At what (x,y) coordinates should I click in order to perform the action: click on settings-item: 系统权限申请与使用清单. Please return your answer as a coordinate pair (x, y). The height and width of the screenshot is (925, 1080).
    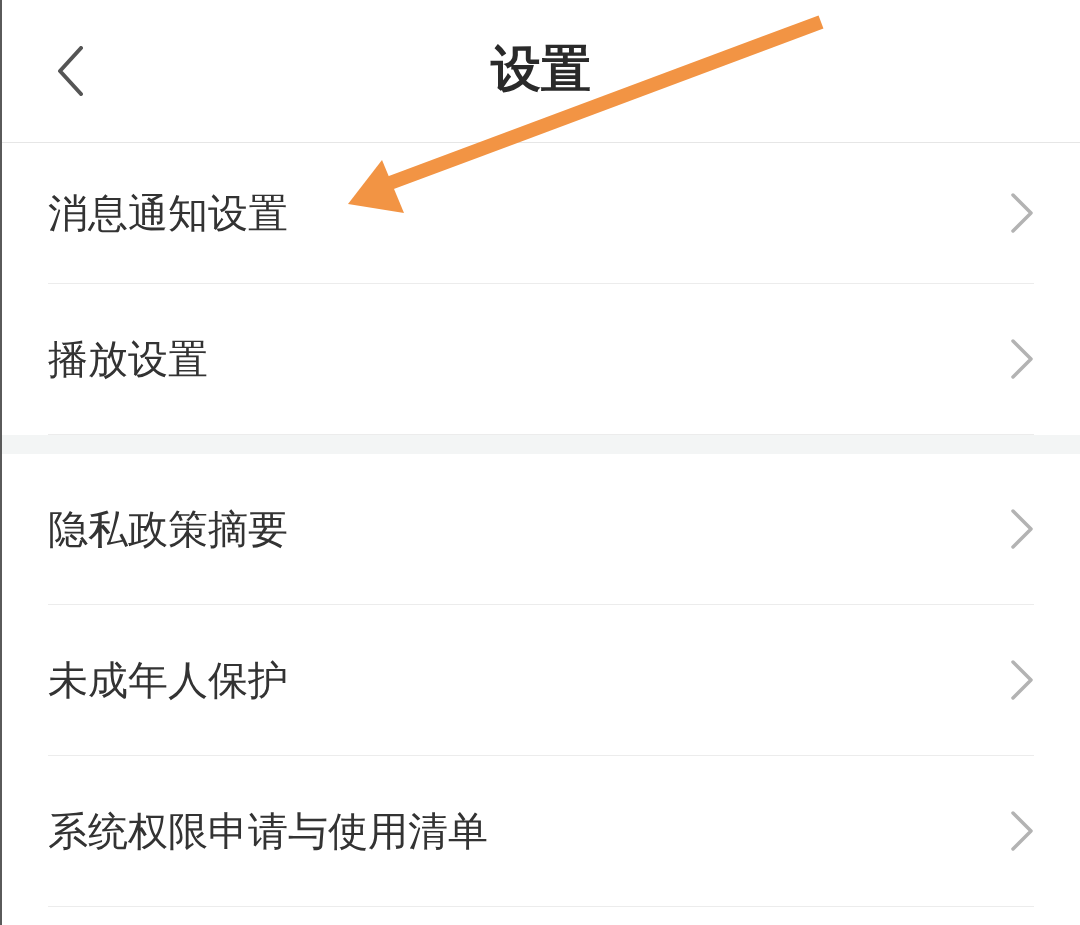
    Looking at the image, I should click on (541, 831).